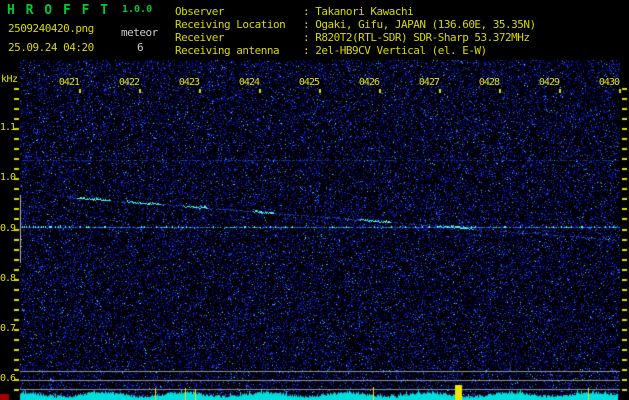  I want to click on time-tick-label: 0429, so click(549, 82).